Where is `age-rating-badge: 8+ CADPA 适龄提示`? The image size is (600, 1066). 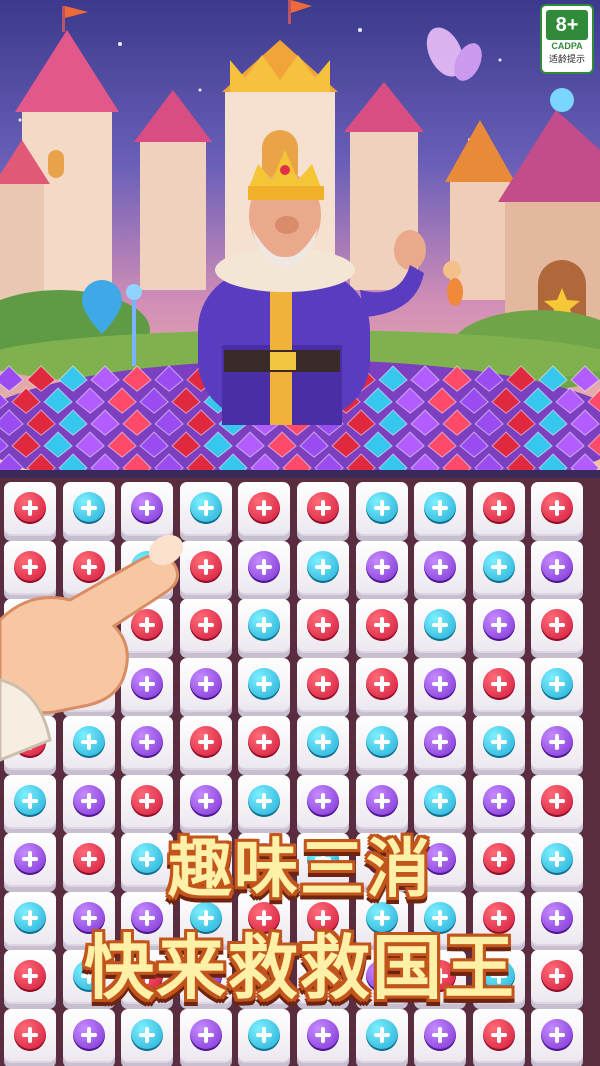
age-rating-badge: 8+ CADPA 适龄提示 is located at coordinates (567, 39).